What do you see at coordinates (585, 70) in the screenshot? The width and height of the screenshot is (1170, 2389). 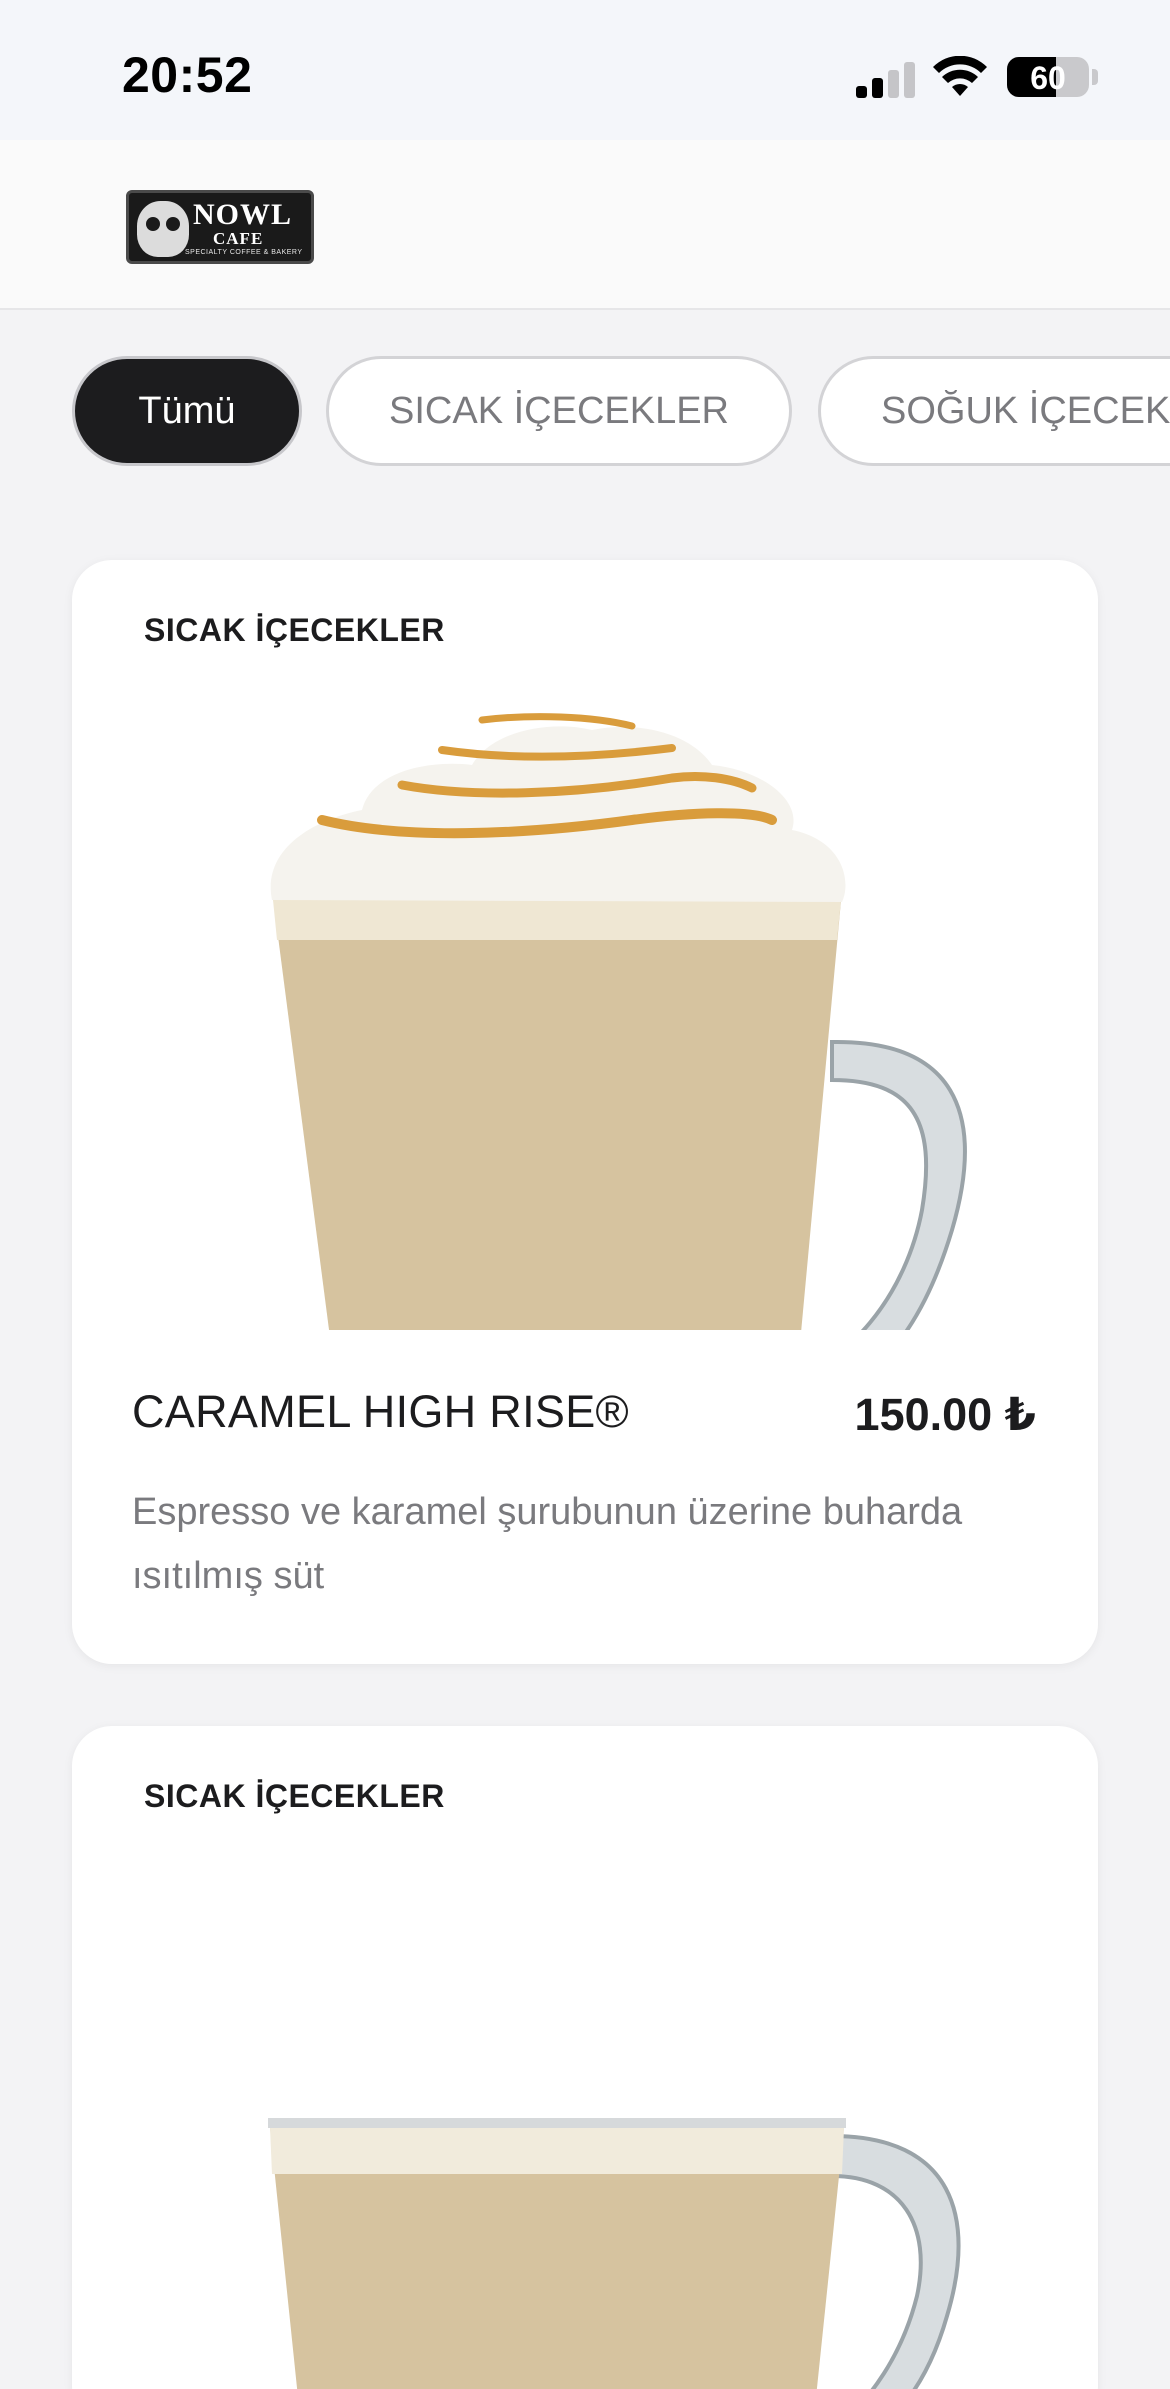 I see `status-bar: 20:52 60` at bounding box center [585, 70].